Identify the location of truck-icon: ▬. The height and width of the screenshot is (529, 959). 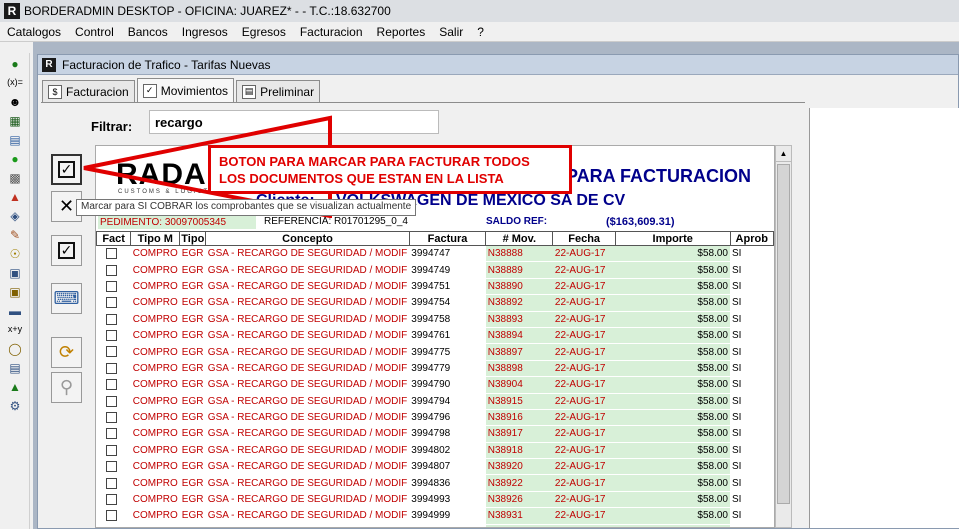
(15, 310).